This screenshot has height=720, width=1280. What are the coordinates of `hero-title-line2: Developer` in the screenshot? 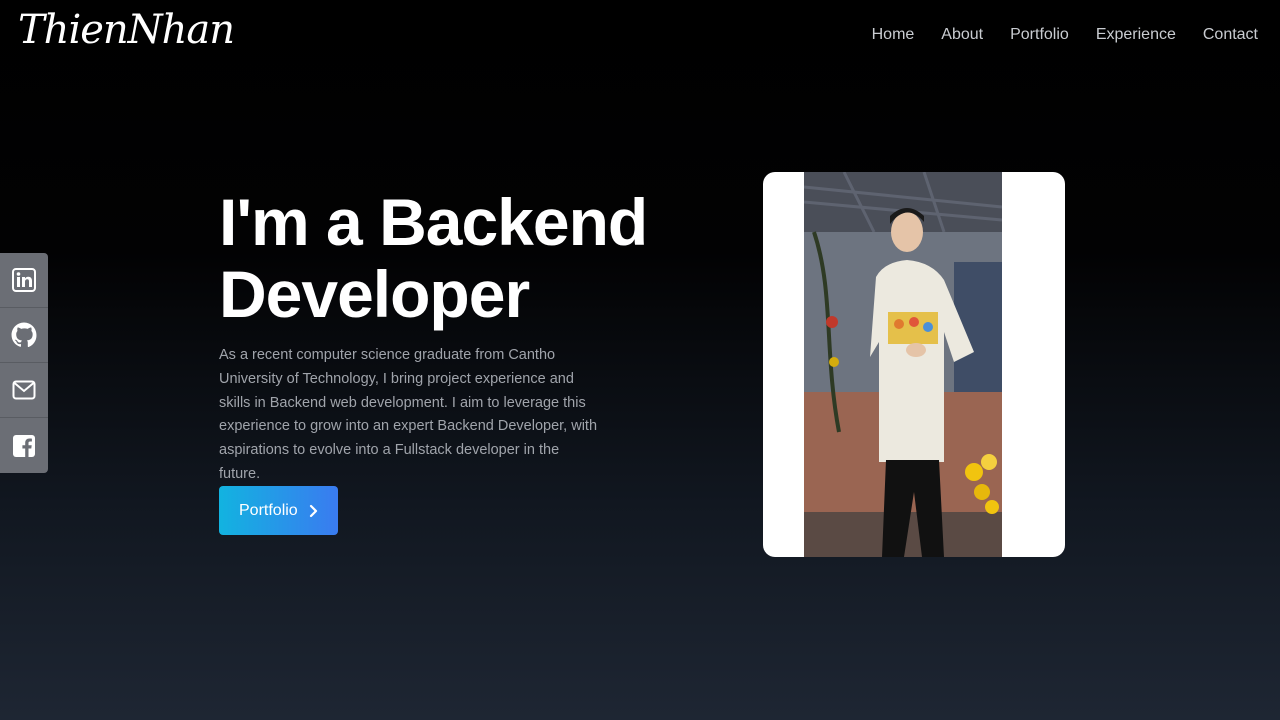 It's located at (374, 294).